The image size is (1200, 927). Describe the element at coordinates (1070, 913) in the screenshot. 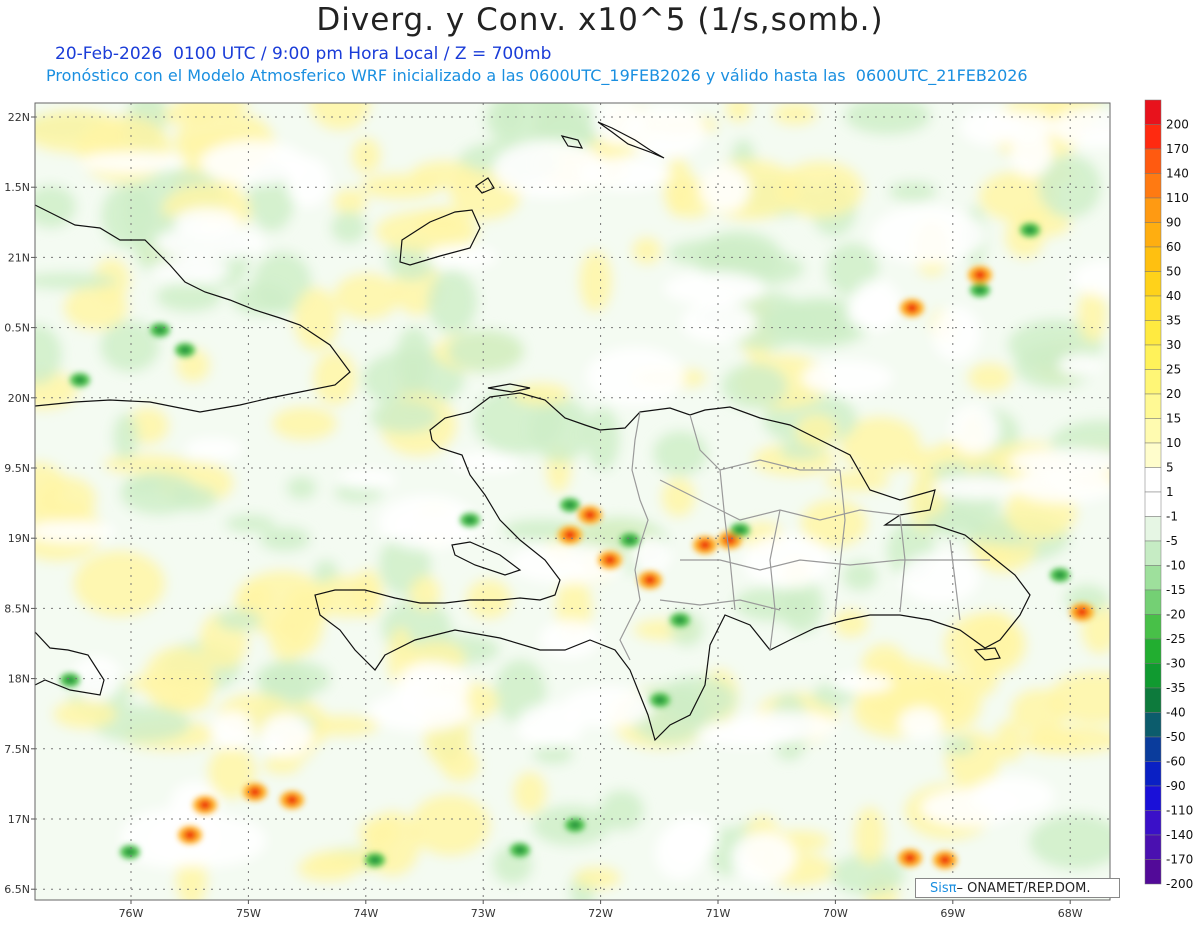

I see `lon-tick-label: 68W` at that location.